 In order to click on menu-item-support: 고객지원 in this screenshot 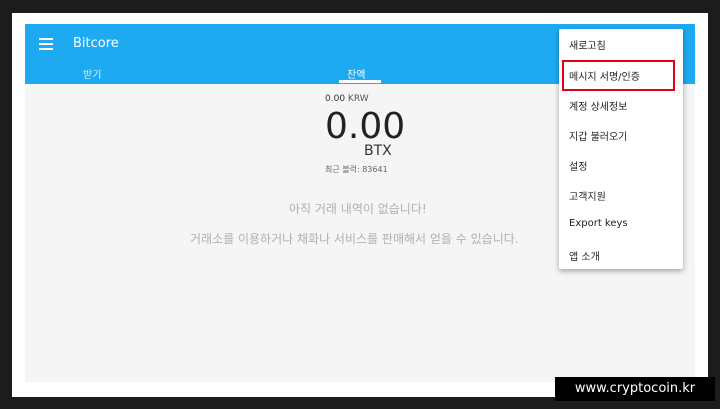, I will do `click(587, 195)`.